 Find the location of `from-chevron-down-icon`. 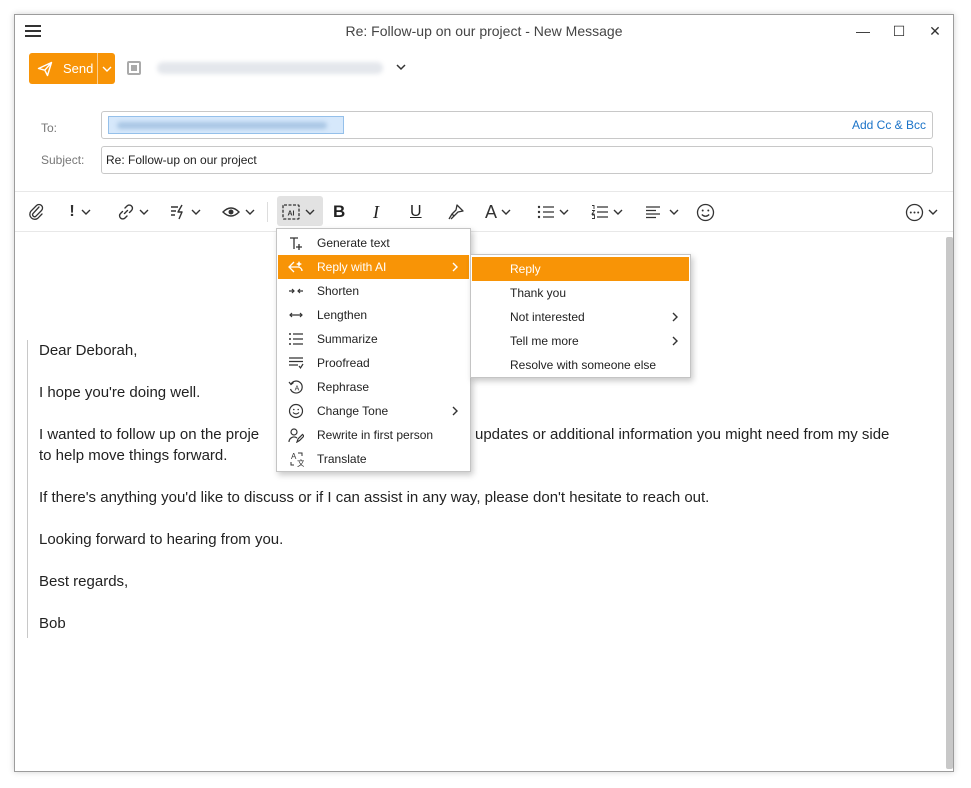

from-chevron-down-icon is located at coordinates (401, 67).